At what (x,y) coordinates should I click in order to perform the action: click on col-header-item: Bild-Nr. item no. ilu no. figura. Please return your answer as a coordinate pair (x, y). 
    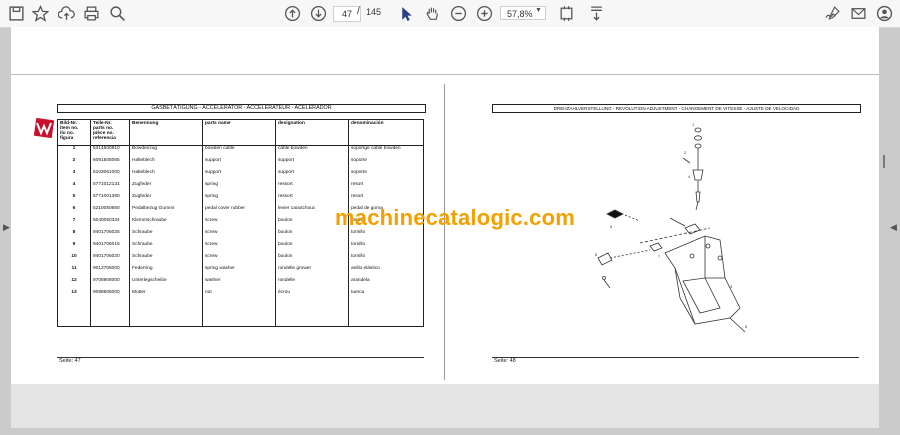
    Looking at the image, I should click on (74, 132).